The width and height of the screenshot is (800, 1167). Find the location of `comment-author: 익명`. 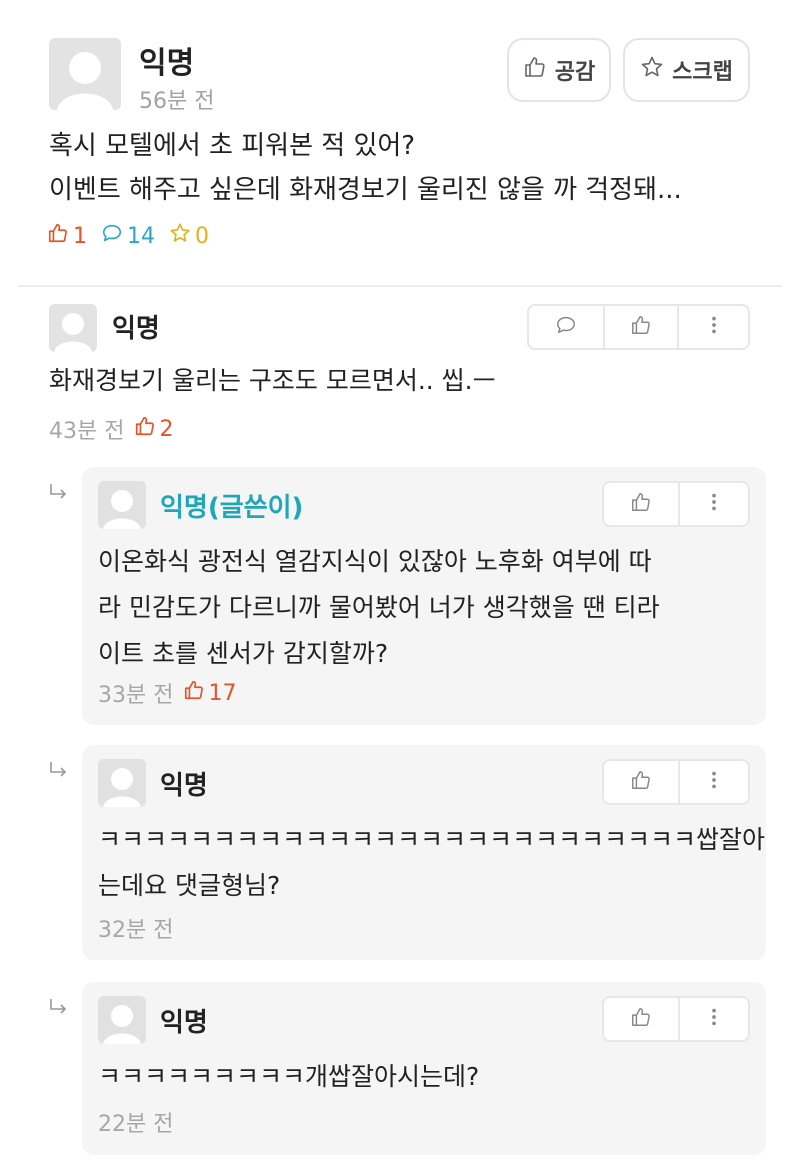

comment-author: 익명 is located at coordinates (136, 329).